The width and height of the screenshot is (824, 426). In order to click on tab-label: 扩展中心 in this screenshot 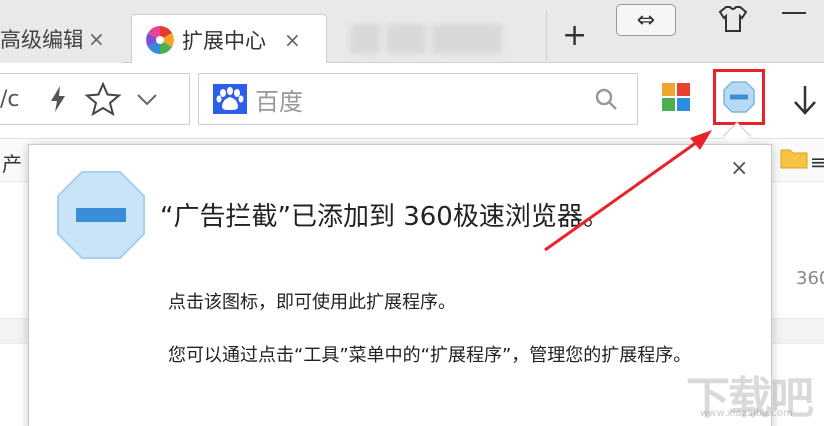, I will do `click(224, 40)`.